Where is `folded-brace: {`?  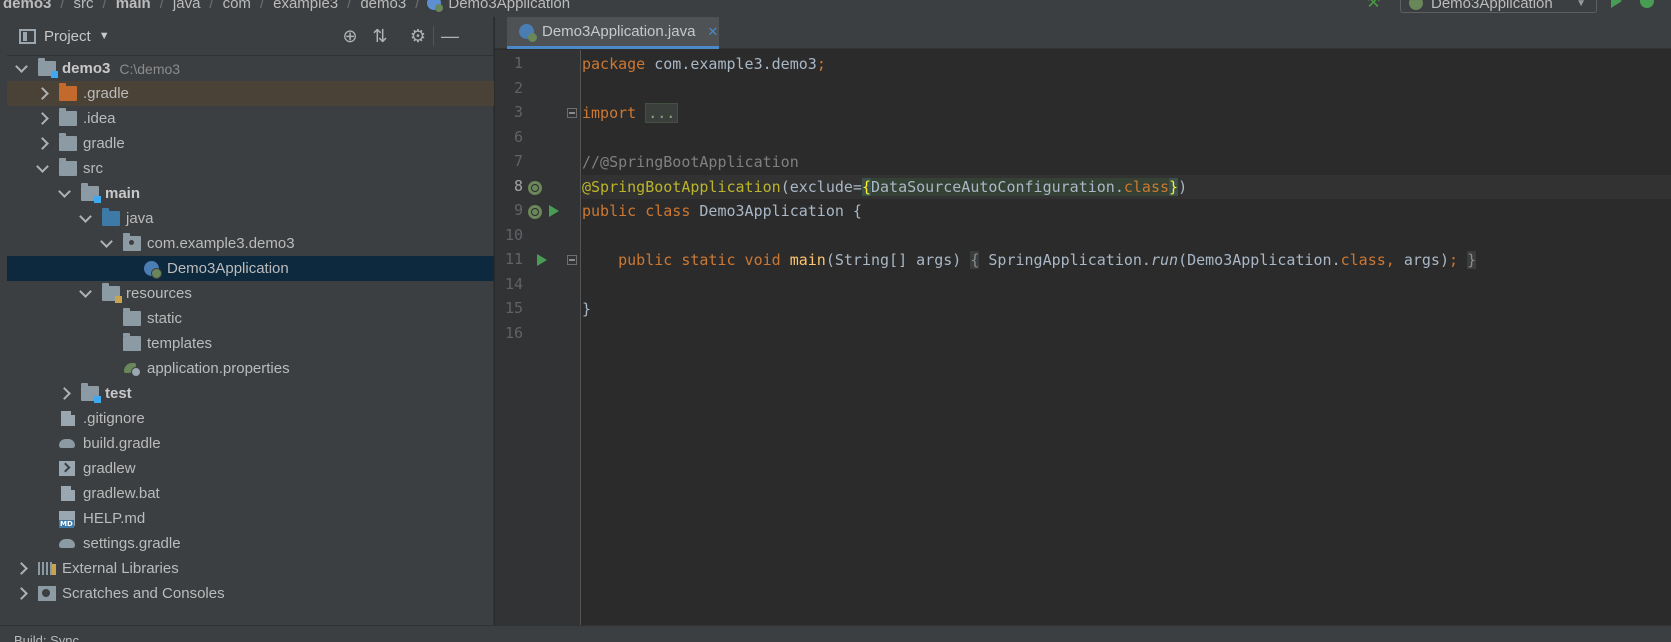
folded-brace: { is located at coordinates (975, 260).